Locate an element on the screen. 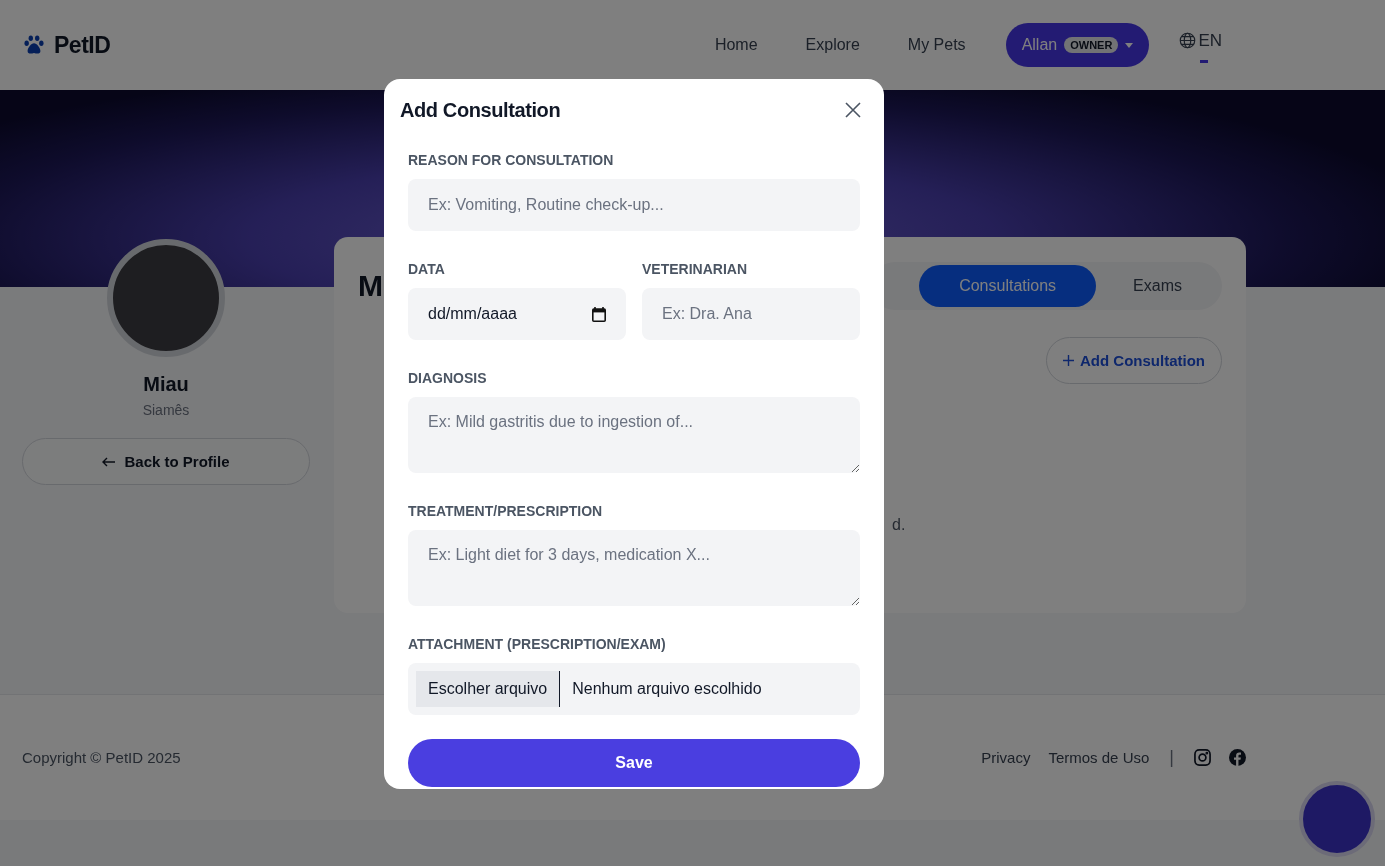 The image size is (1385, 866). tab: Consultations is located at coordinates (1008, 286).